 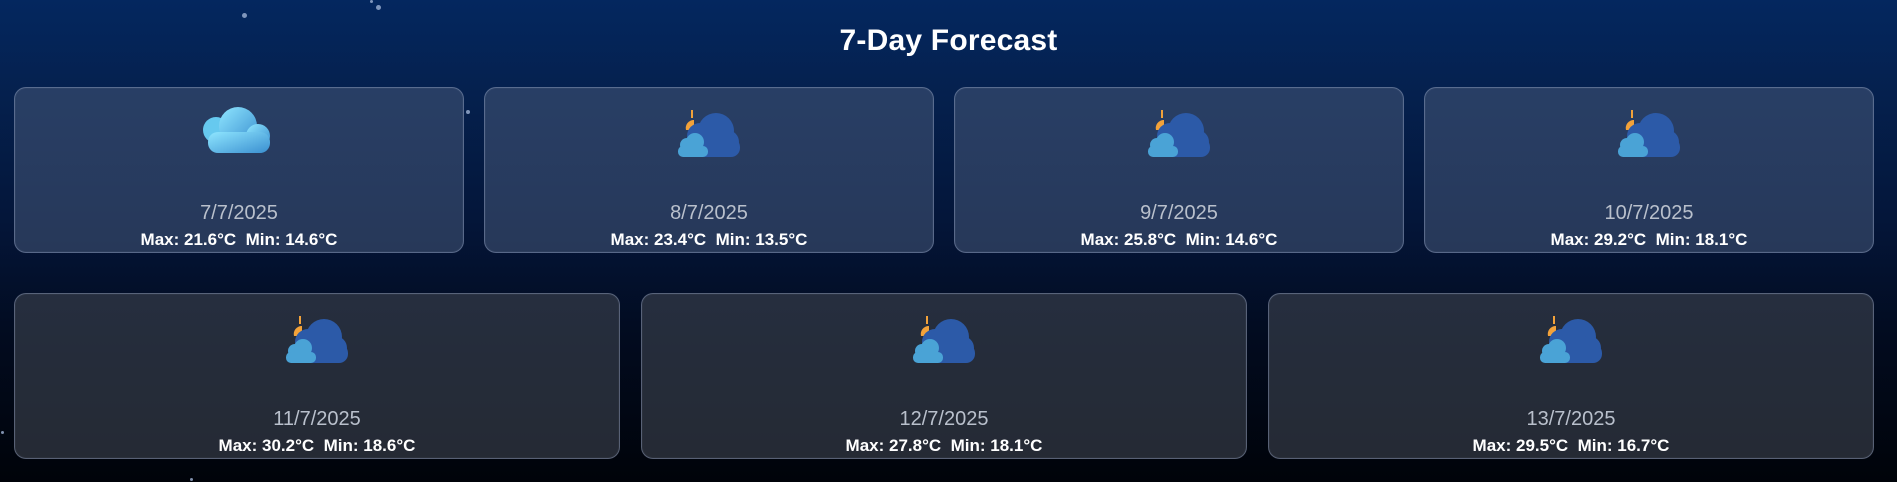 What do you see at coordinates (709, 213) in the screenshot?
I see `forecast-date: 8/7/2025` at bounding box center [709, 213].